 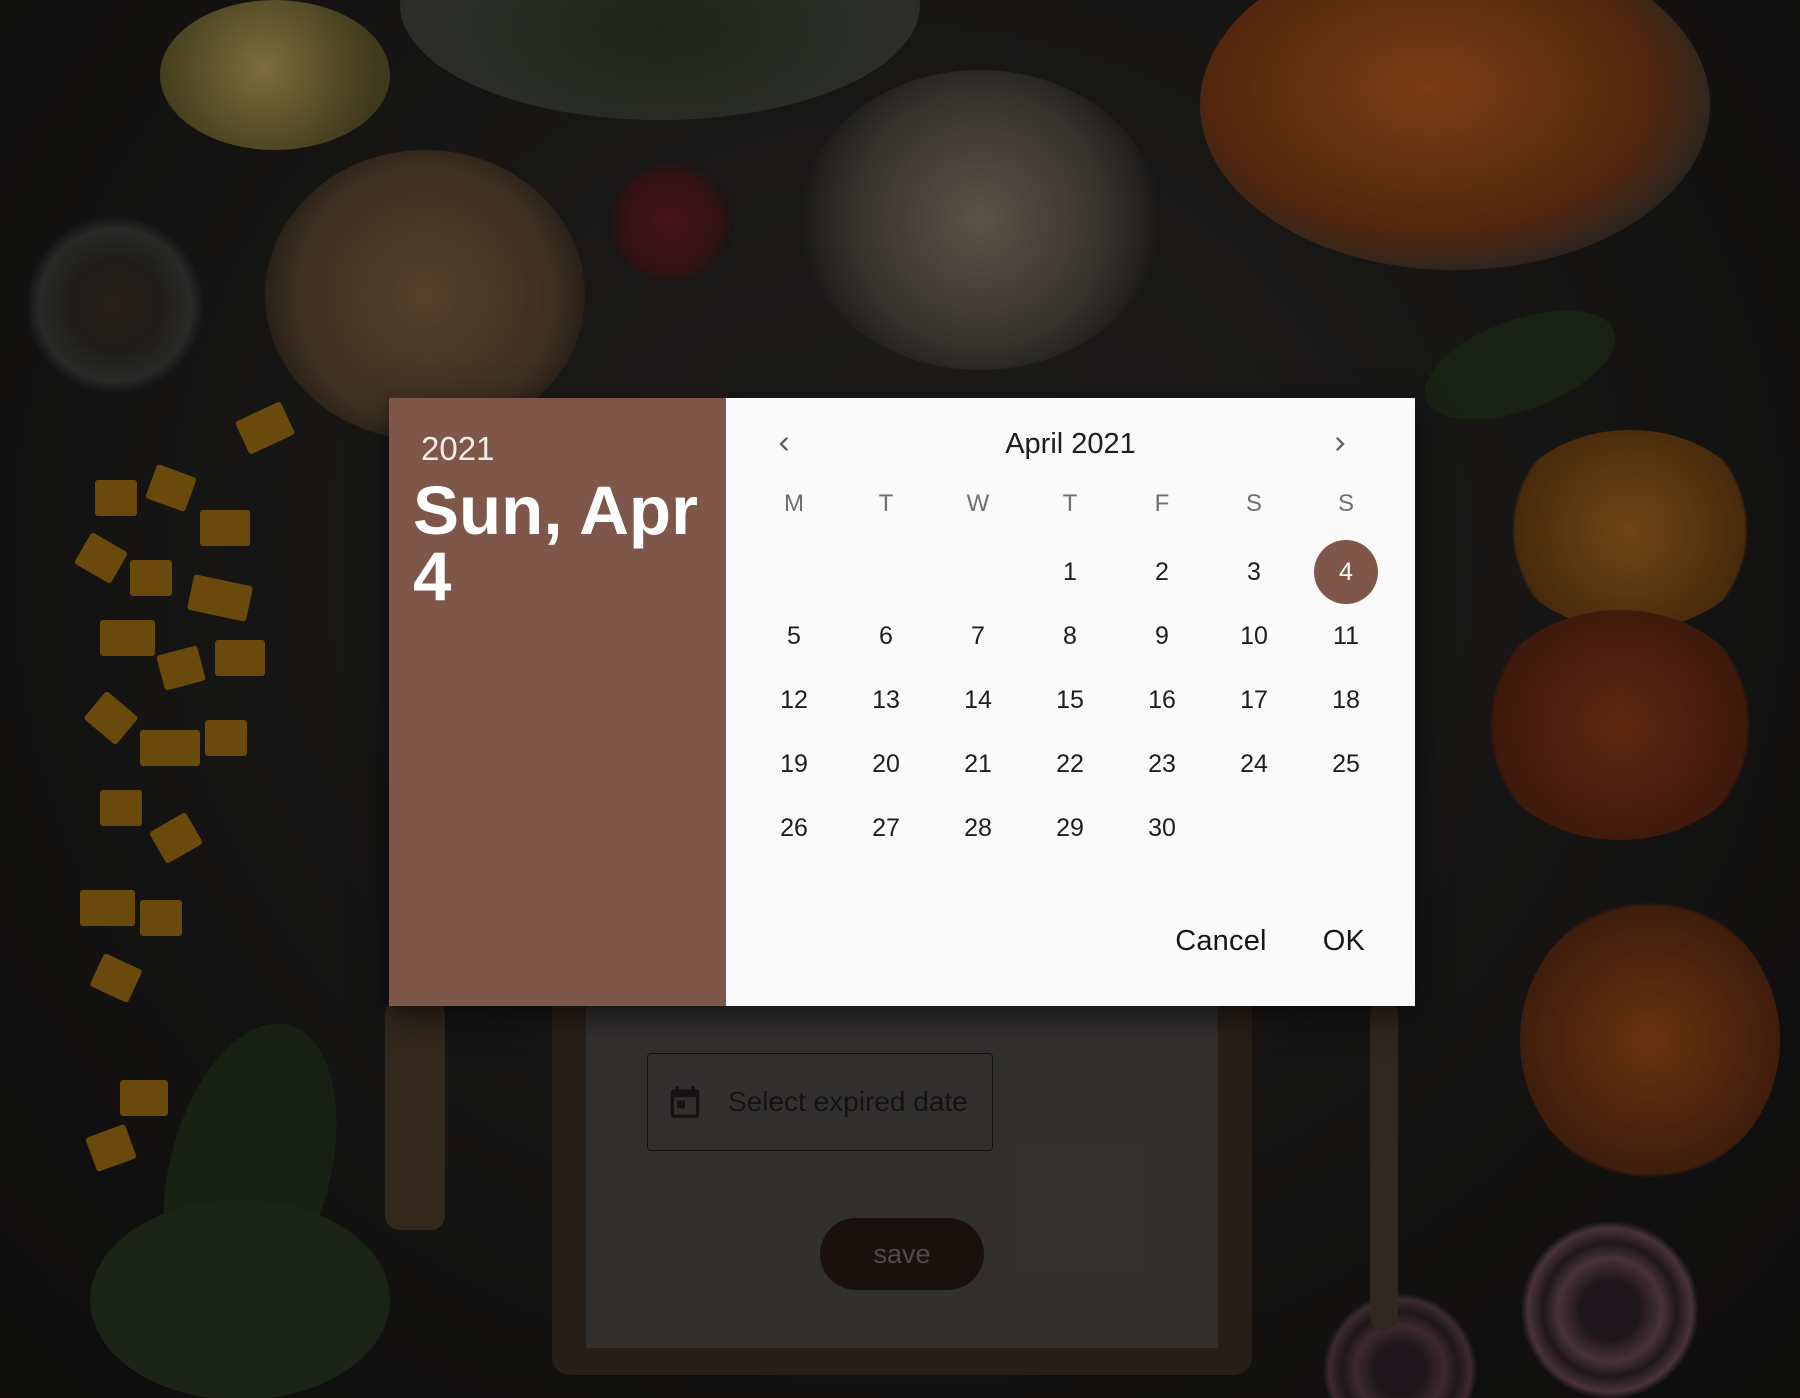 I want to click on calendar-cell: 2, so click(x=1162, y=572).